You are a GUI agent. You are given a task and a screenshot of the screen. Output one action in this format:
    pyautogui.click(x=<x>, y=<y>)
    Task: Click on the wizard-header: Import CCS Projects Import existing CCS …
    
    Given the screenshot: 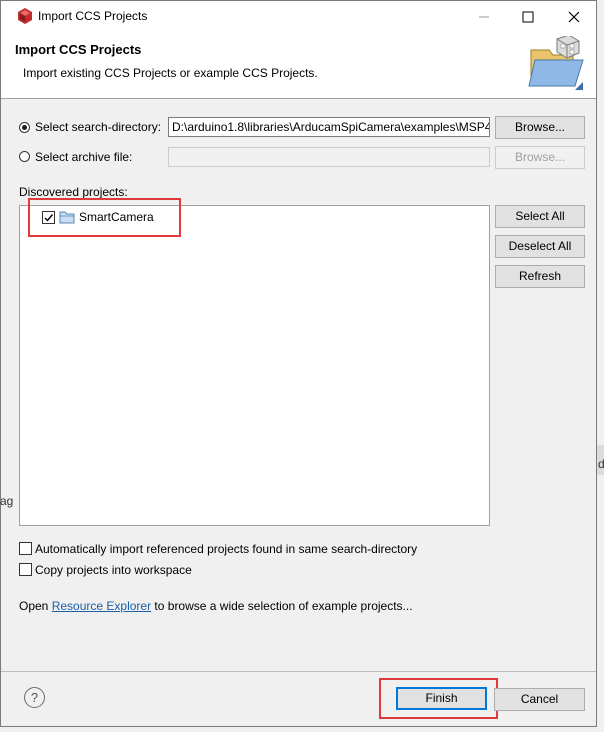 What is the action you would take?
    pyautogui.click(x=298, y=65)
    